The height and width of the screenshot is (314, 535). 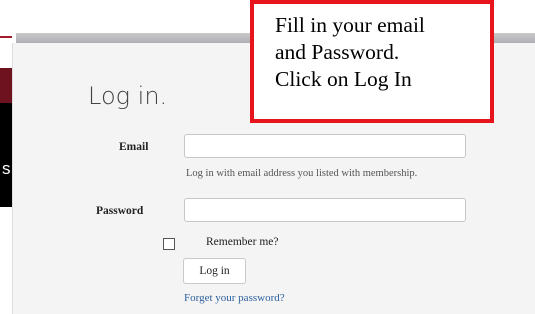 What do you see at coordinates (234, 298) in the screenshot?
I see `forgot-password-link: Forget your password?` at bounding box center [234, 298].